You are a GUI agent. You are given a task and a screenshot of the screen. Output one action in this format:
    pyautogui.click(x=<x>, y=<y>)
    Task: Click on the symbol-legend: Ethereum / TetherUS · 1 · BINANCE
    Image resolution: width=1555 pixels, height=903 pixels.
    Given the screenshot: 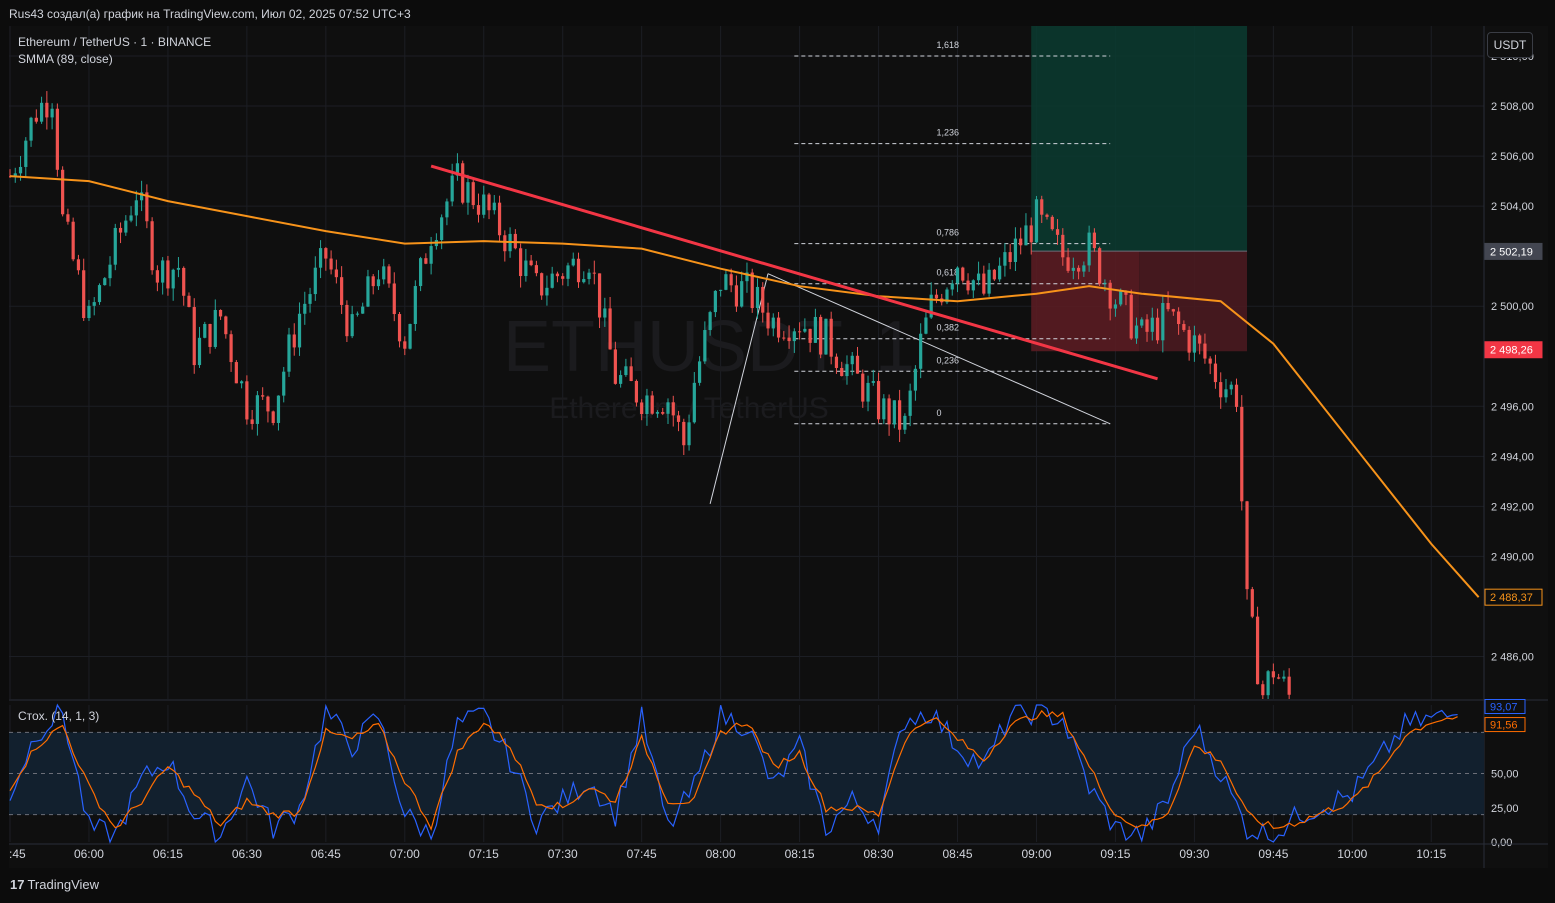 What is the action you would take?
    pyautogui.click(x=114, y=42)
    